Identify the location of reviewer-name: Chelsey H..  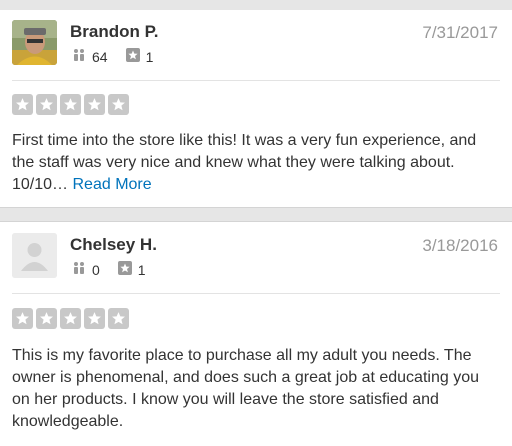
(113, 245).